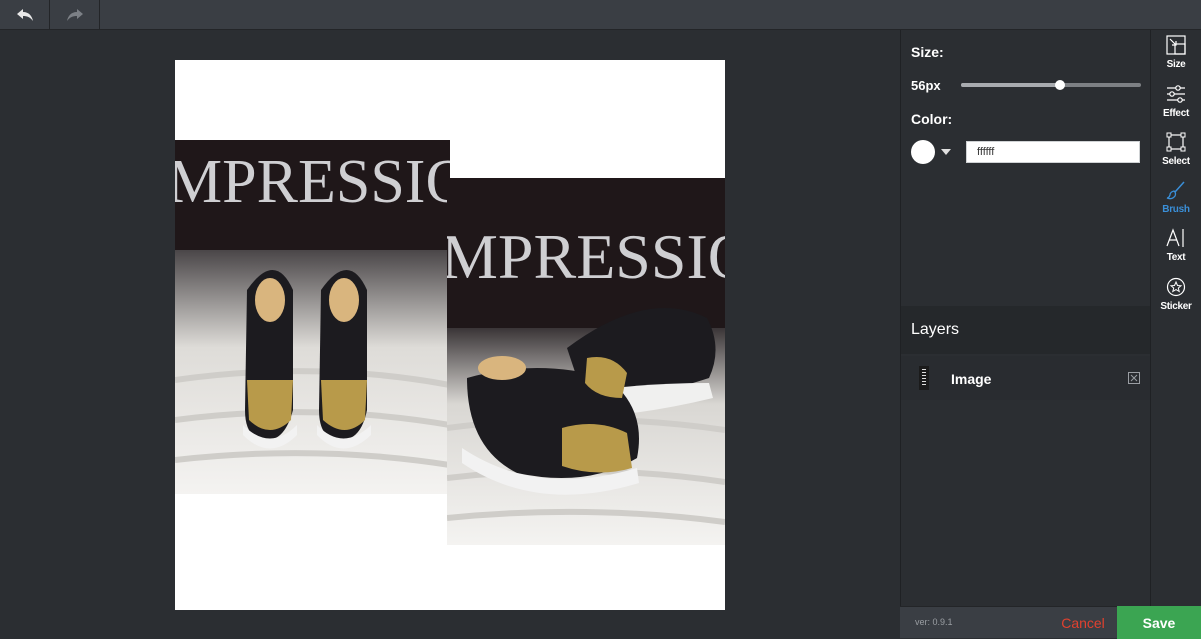 This screenshot has width=1201, height=639. I want to click on size-slider-thumb, so click(1060, 85).